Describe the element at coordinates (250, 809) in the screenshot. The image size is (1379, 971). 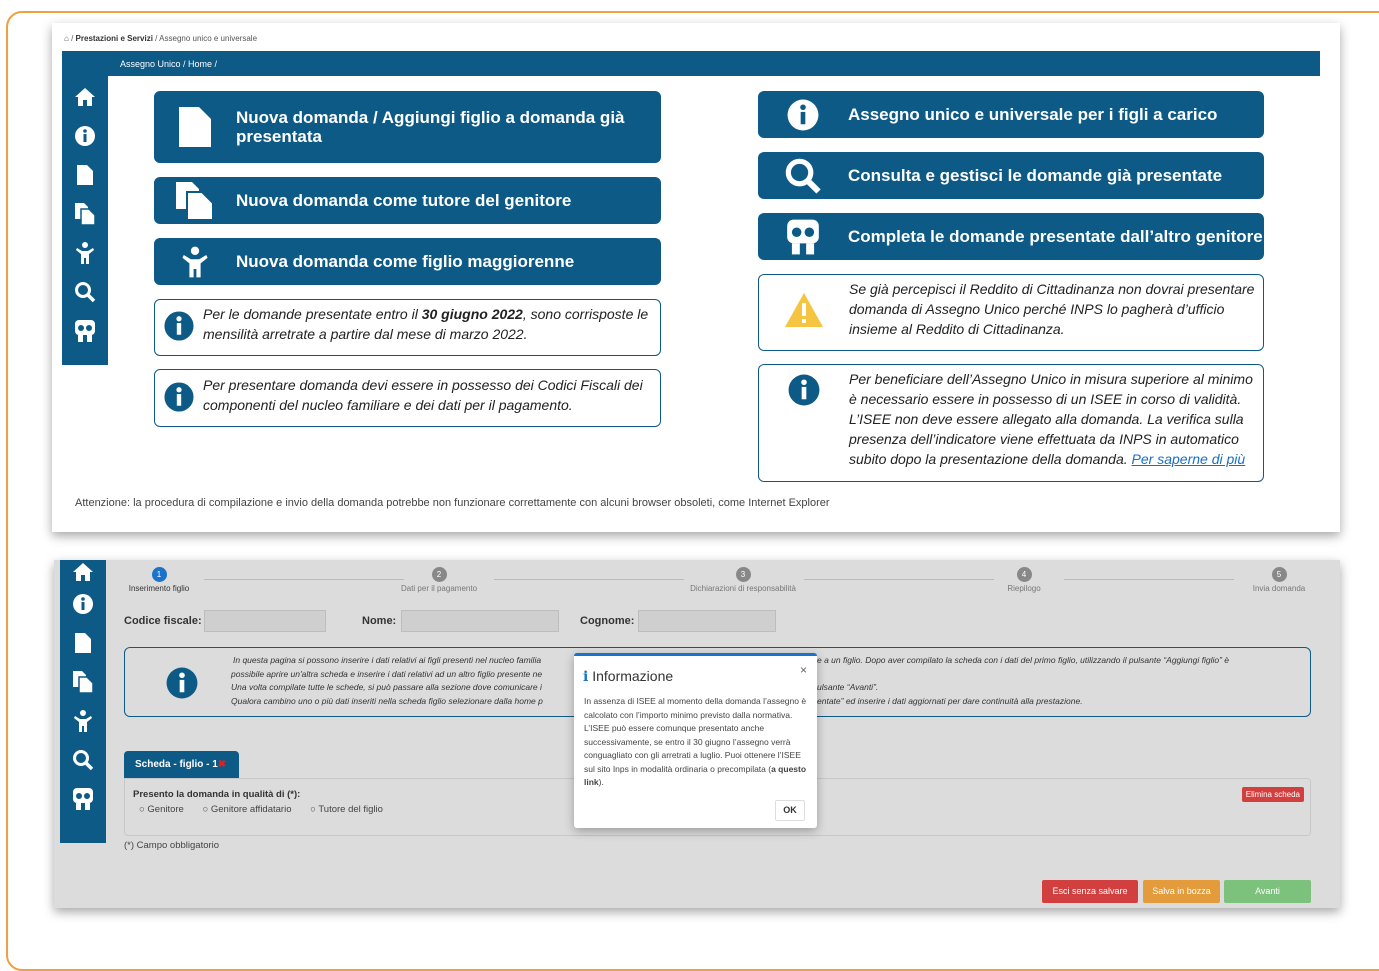
I see `radio-genitore-affidatario: ○ Genitore affidatario` at that location.